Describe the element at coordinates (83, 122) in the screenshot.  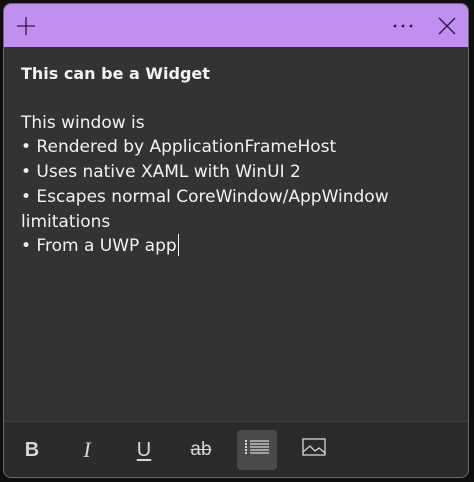
I see `note-line: This window is` at that location.